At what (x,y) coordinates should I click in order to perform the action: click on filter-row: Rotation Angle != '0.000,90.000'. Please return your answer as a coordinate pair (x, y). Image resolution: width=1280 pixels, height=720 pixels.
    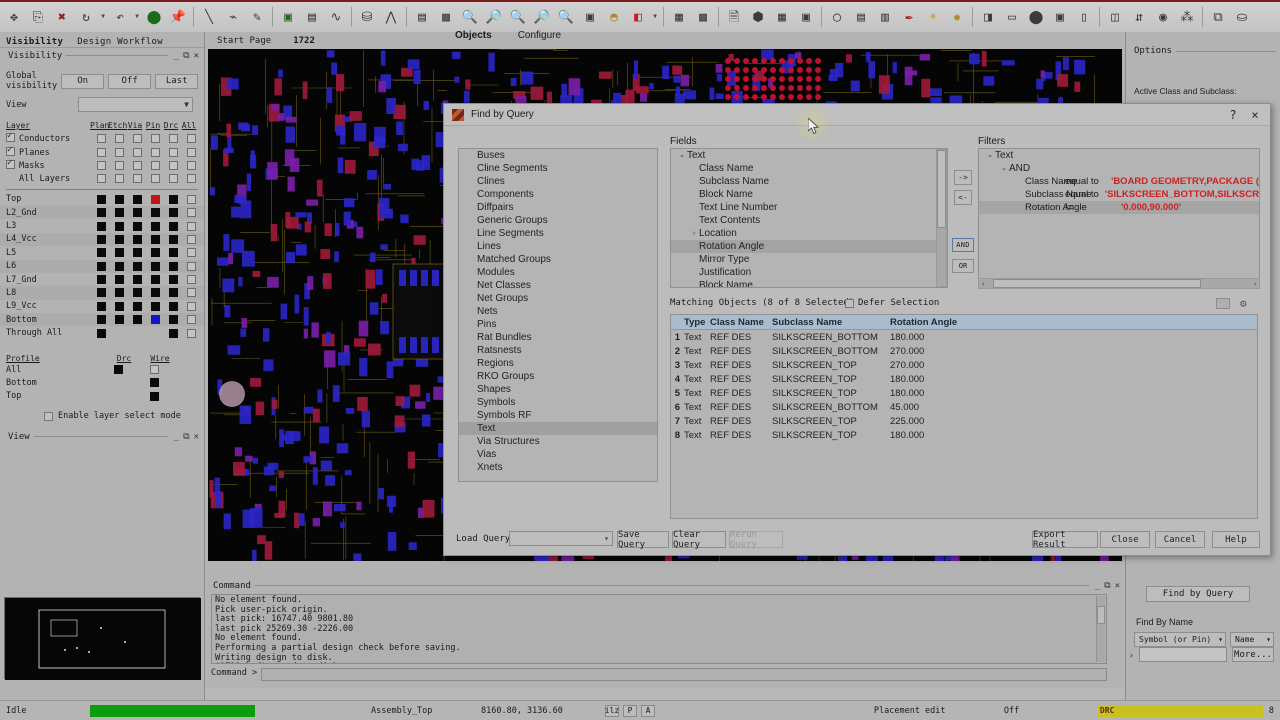
    Looking at the image, I should click on (1119, 207).